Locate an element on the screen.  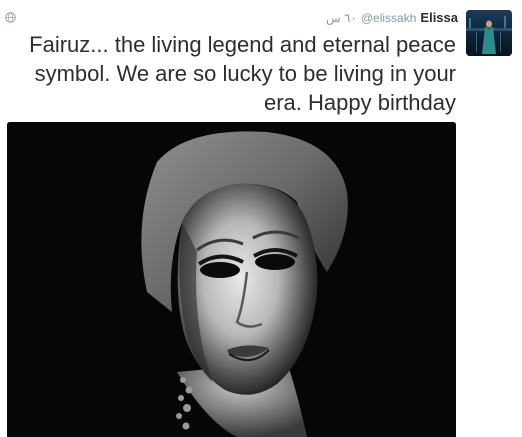
tweet-header: ٦٠ س @elissakh Elissa is located at coordinates (392, 17).